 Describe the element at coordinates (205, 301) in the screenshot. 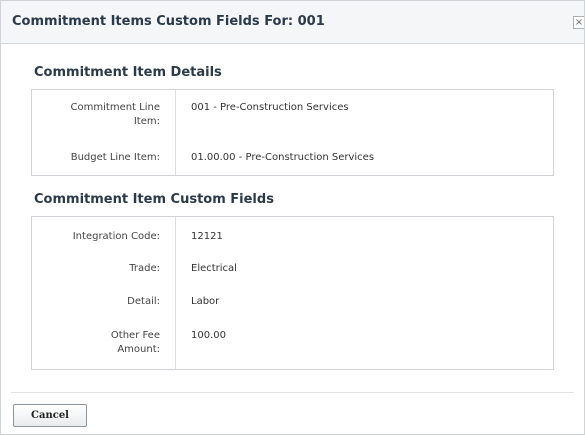

I see `detail-value: Labor` at that location.